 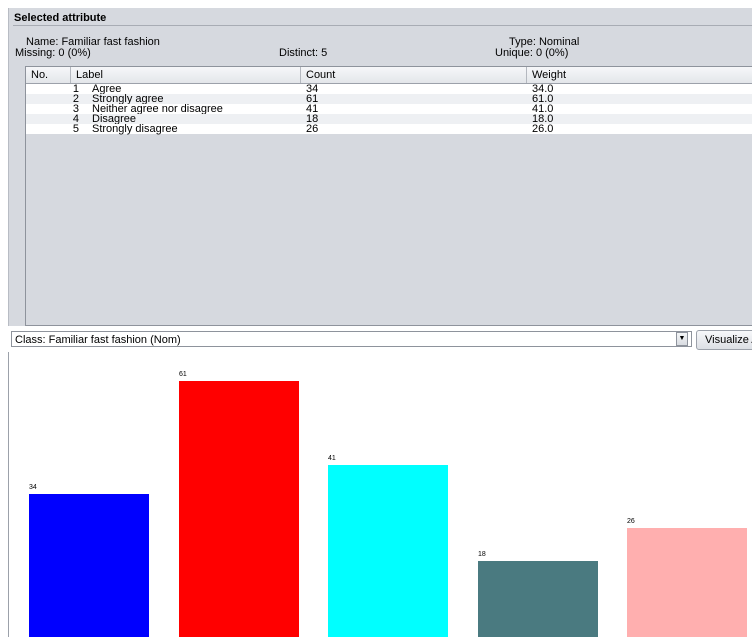 I want to click on row-no: 2, so click(x=75, y=99).